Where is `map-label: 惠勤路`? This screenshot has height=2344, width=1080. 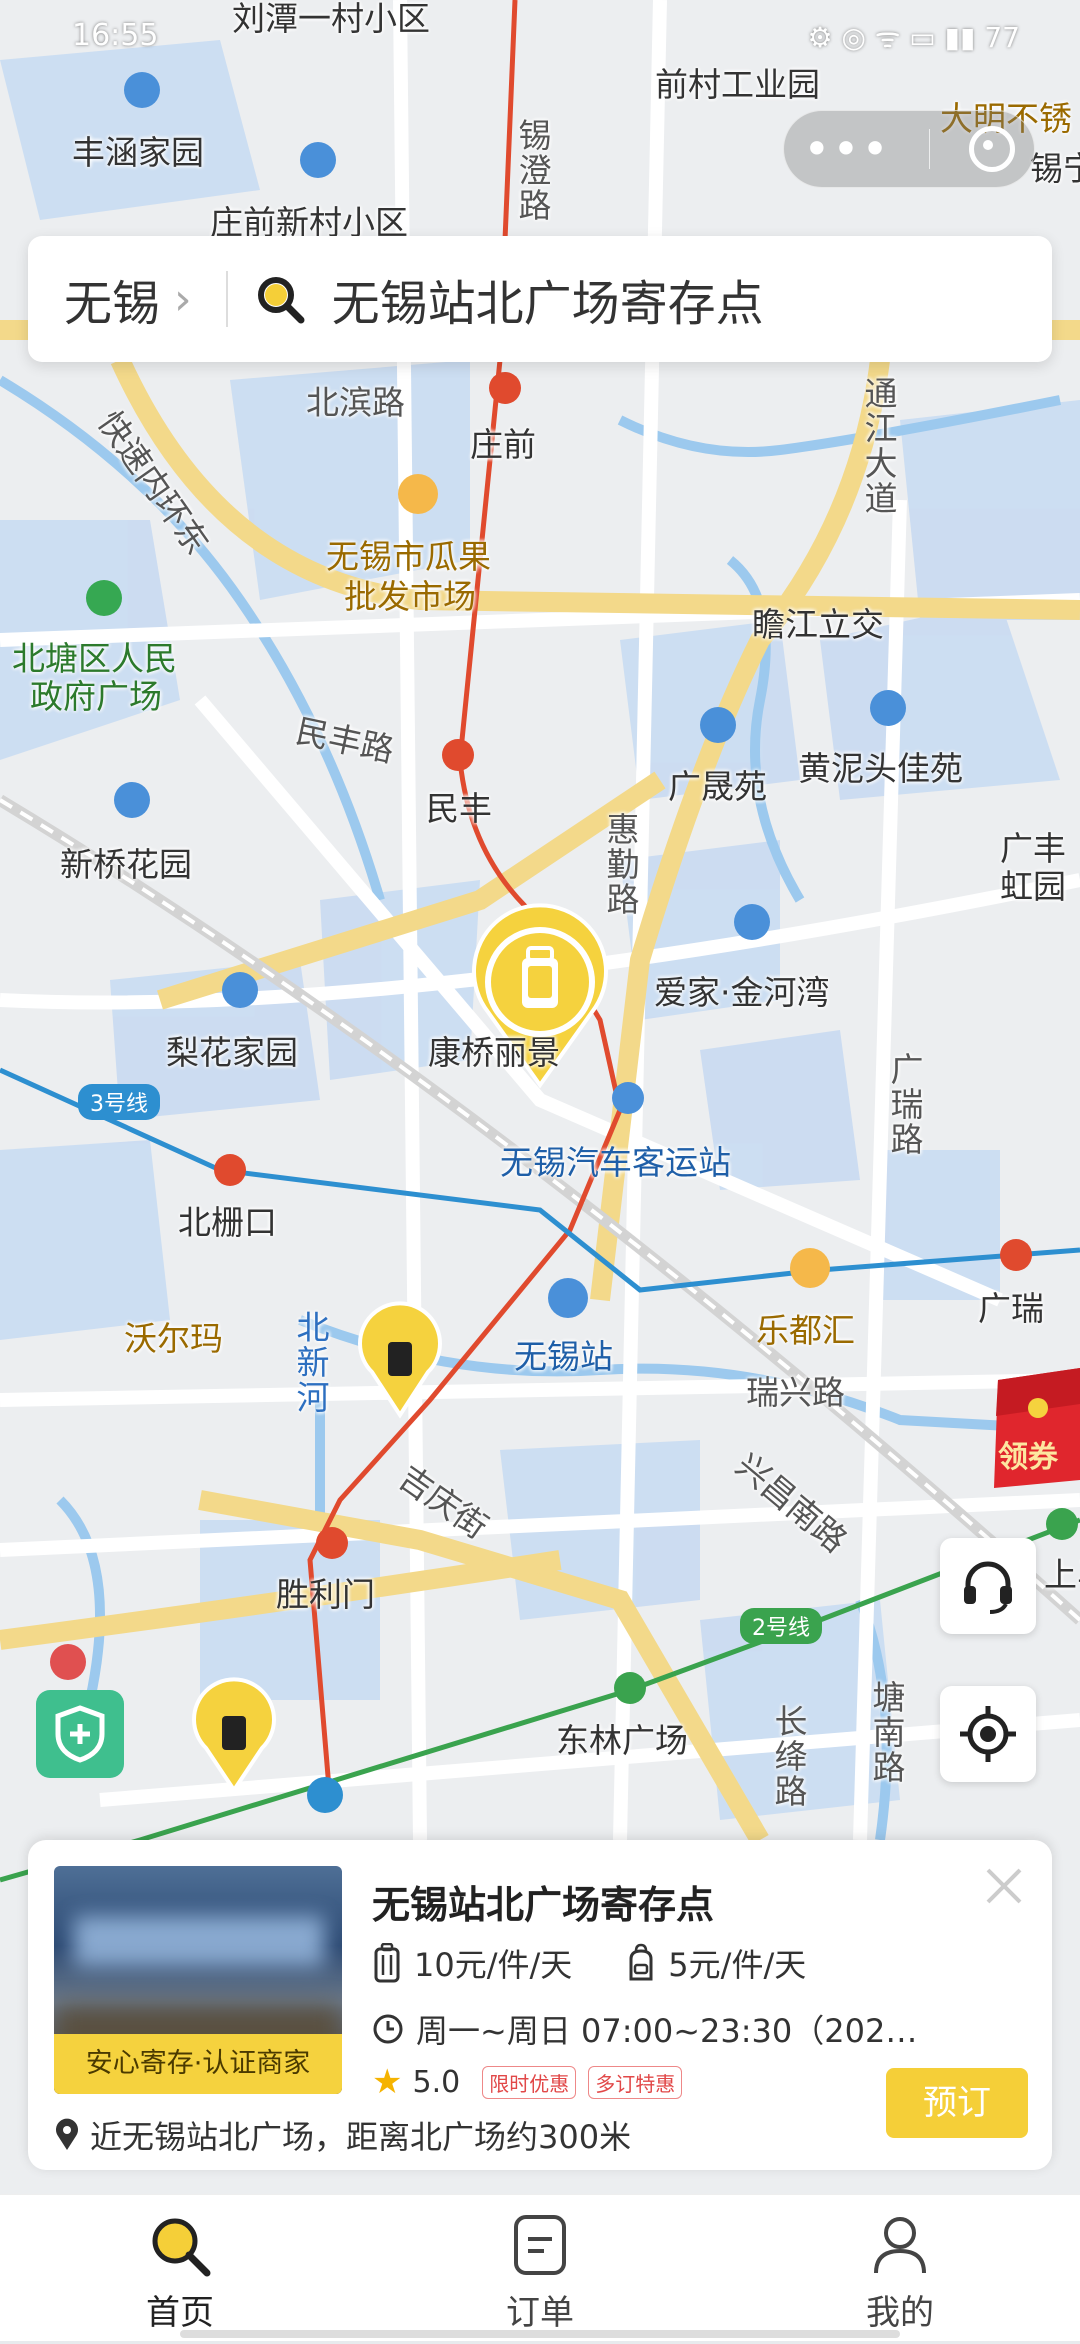 map-label: 惠勤路 is located at coordinates (620, 864).